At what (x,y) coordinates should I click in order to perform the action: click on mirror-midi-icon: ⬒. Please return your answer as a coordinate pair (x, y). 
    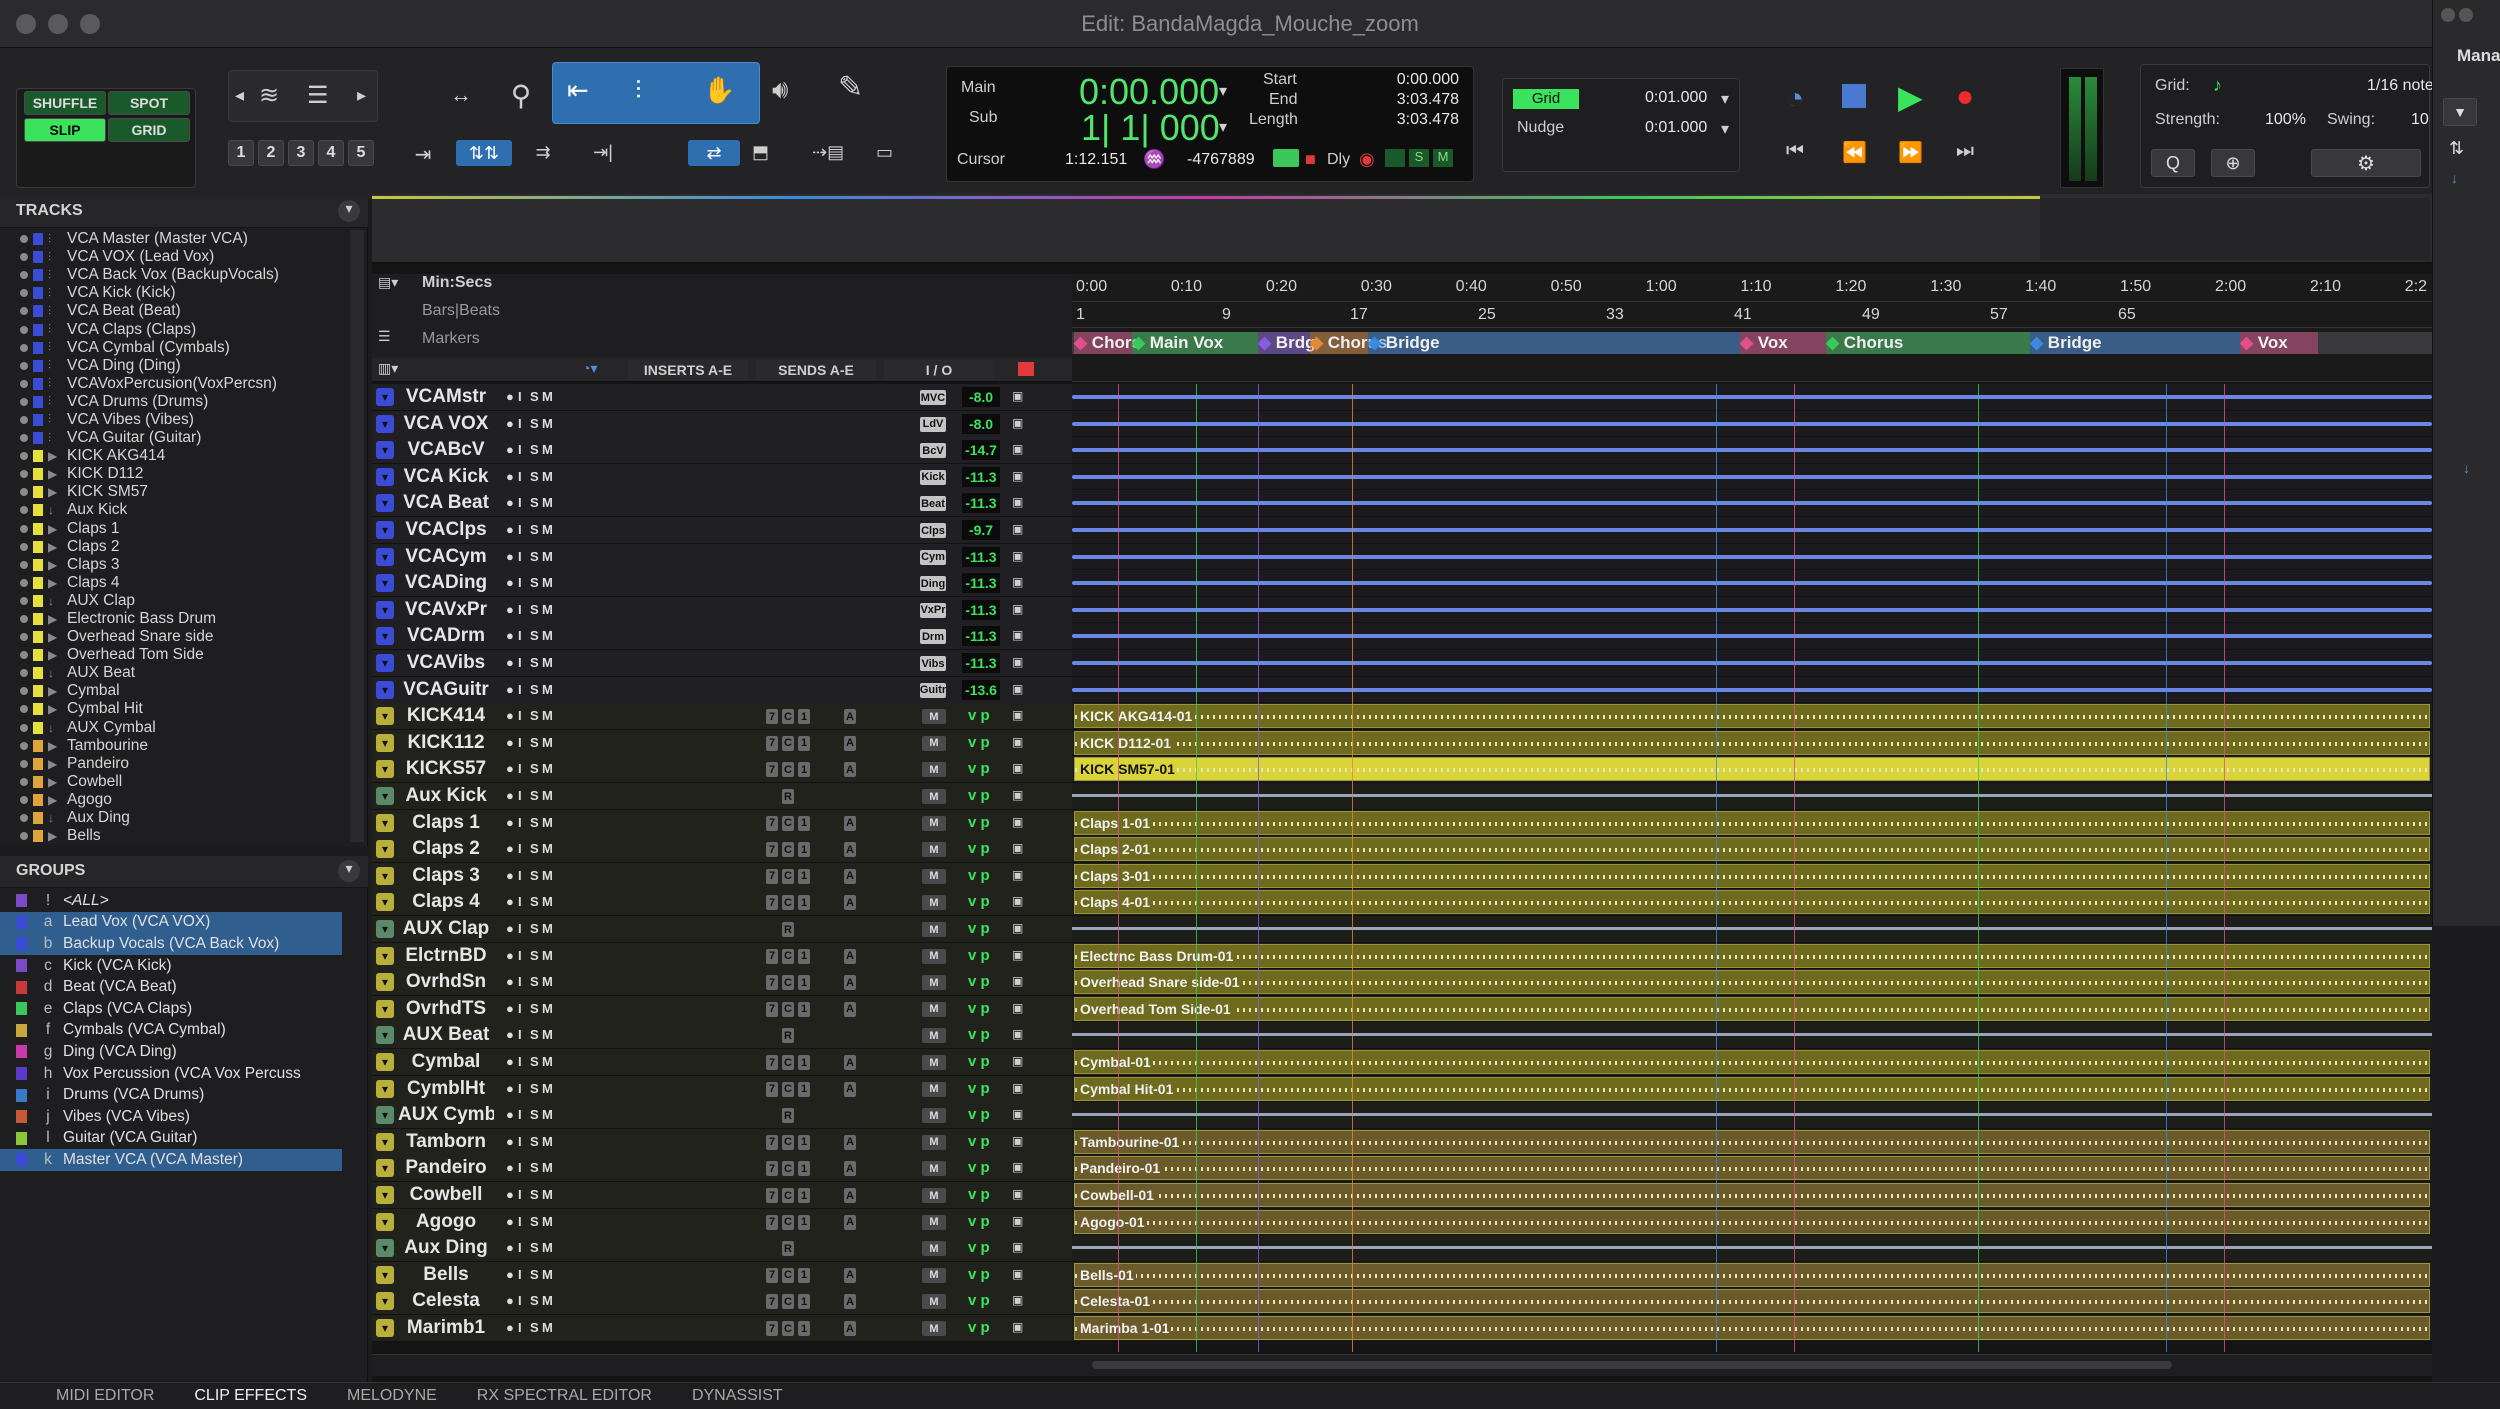
    Looking at the image, I should click on (760, 152).